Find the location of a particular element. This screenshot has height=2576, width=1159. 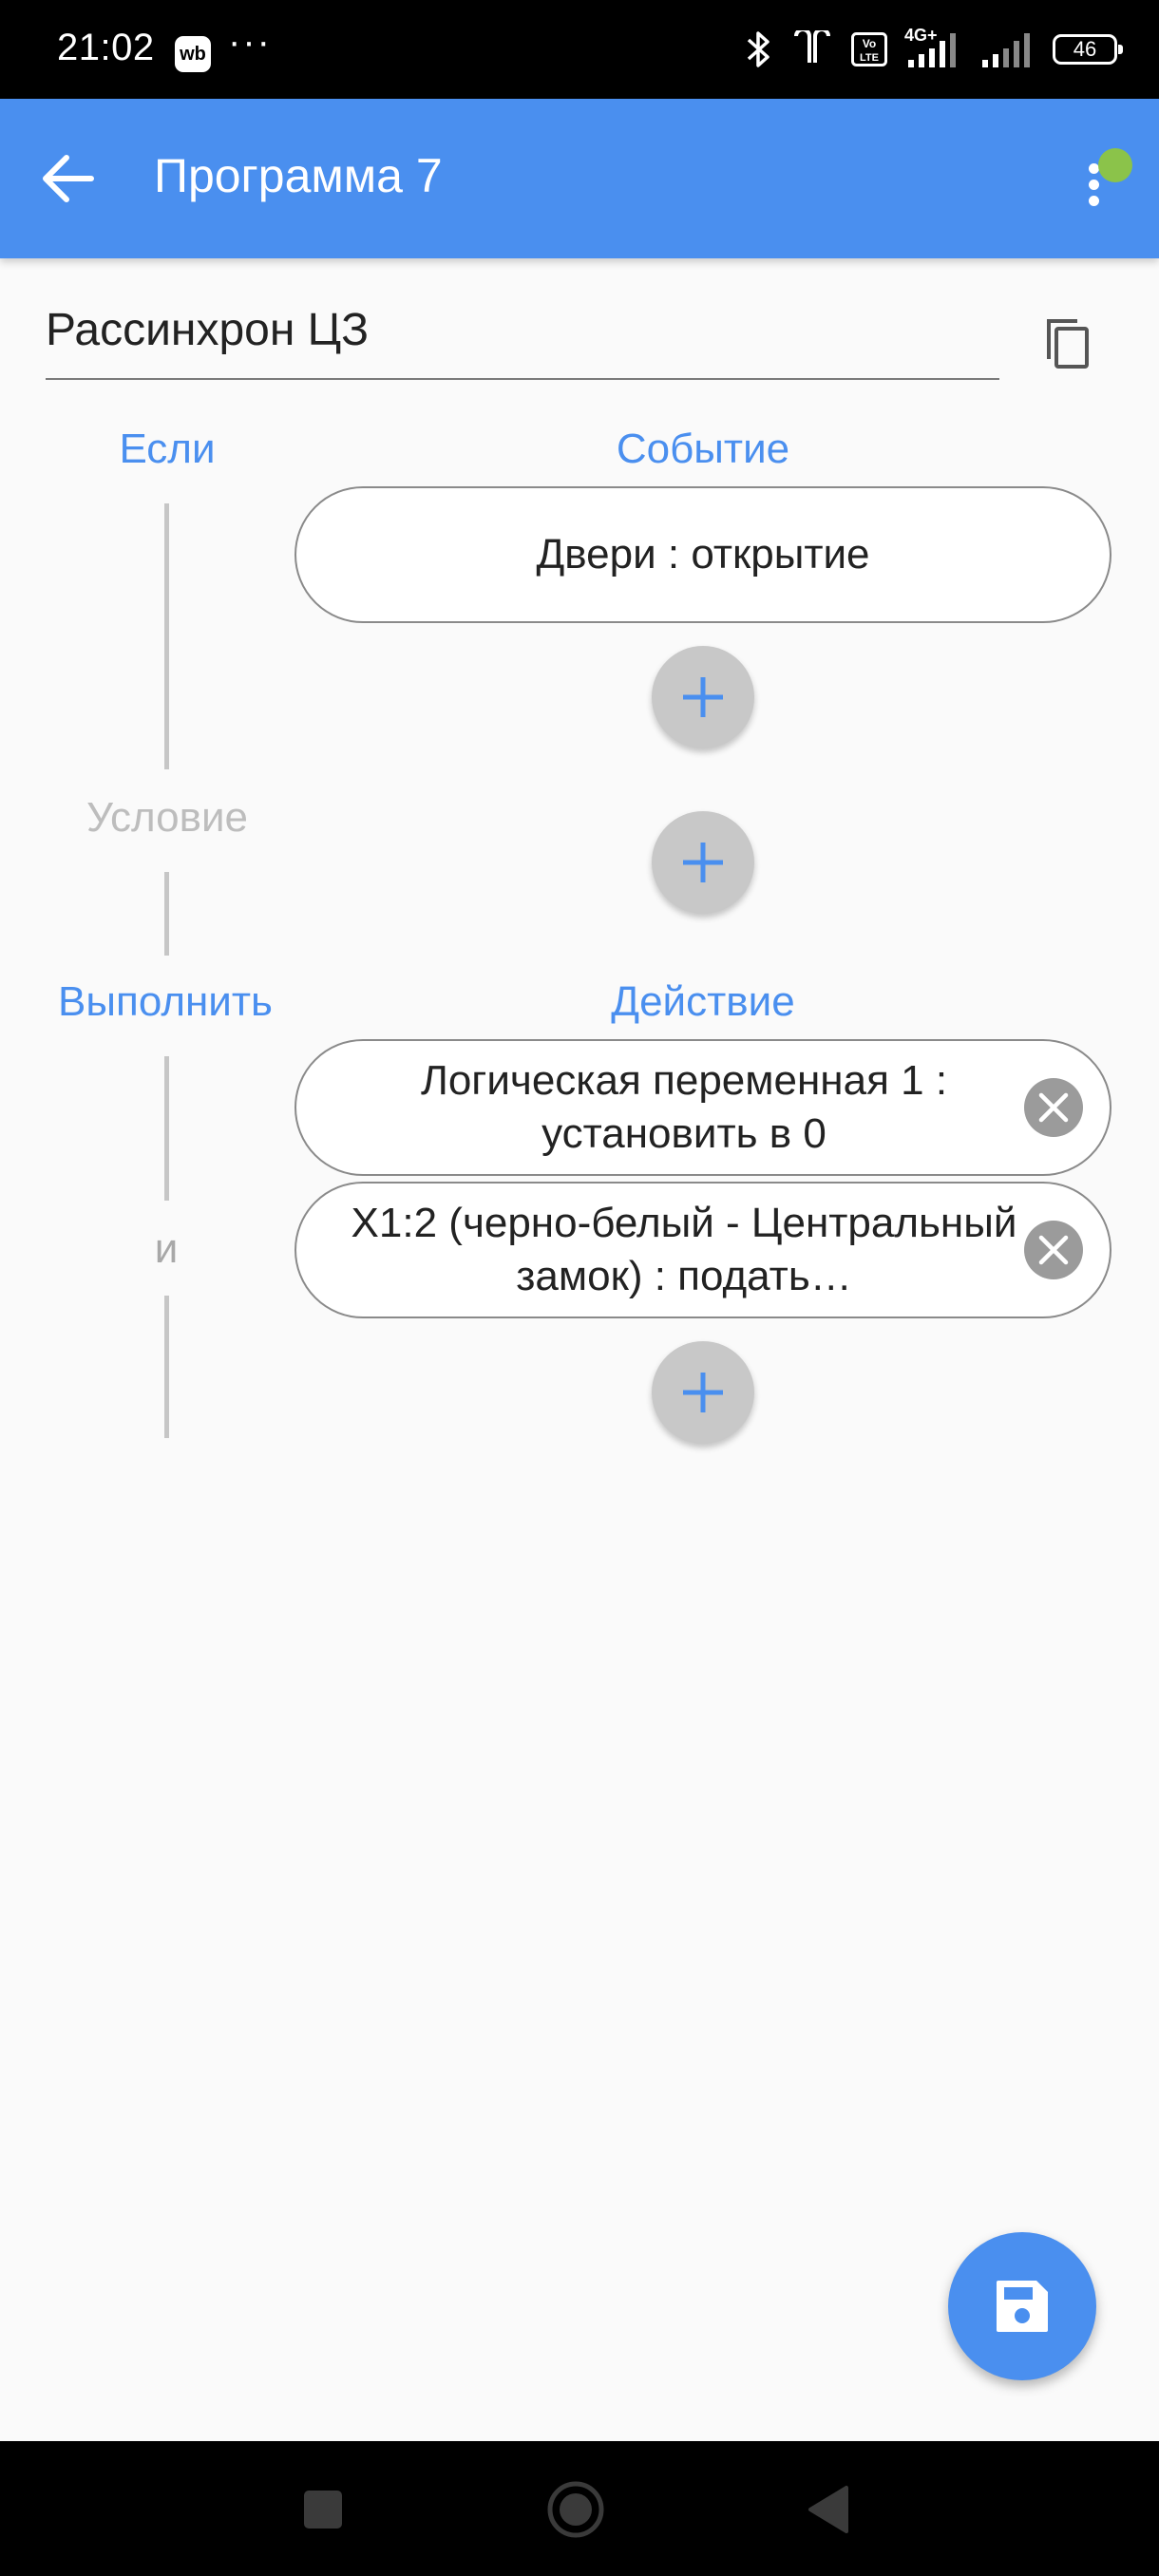

app-bar: Программа 7 is located at coordinates (579, 178).